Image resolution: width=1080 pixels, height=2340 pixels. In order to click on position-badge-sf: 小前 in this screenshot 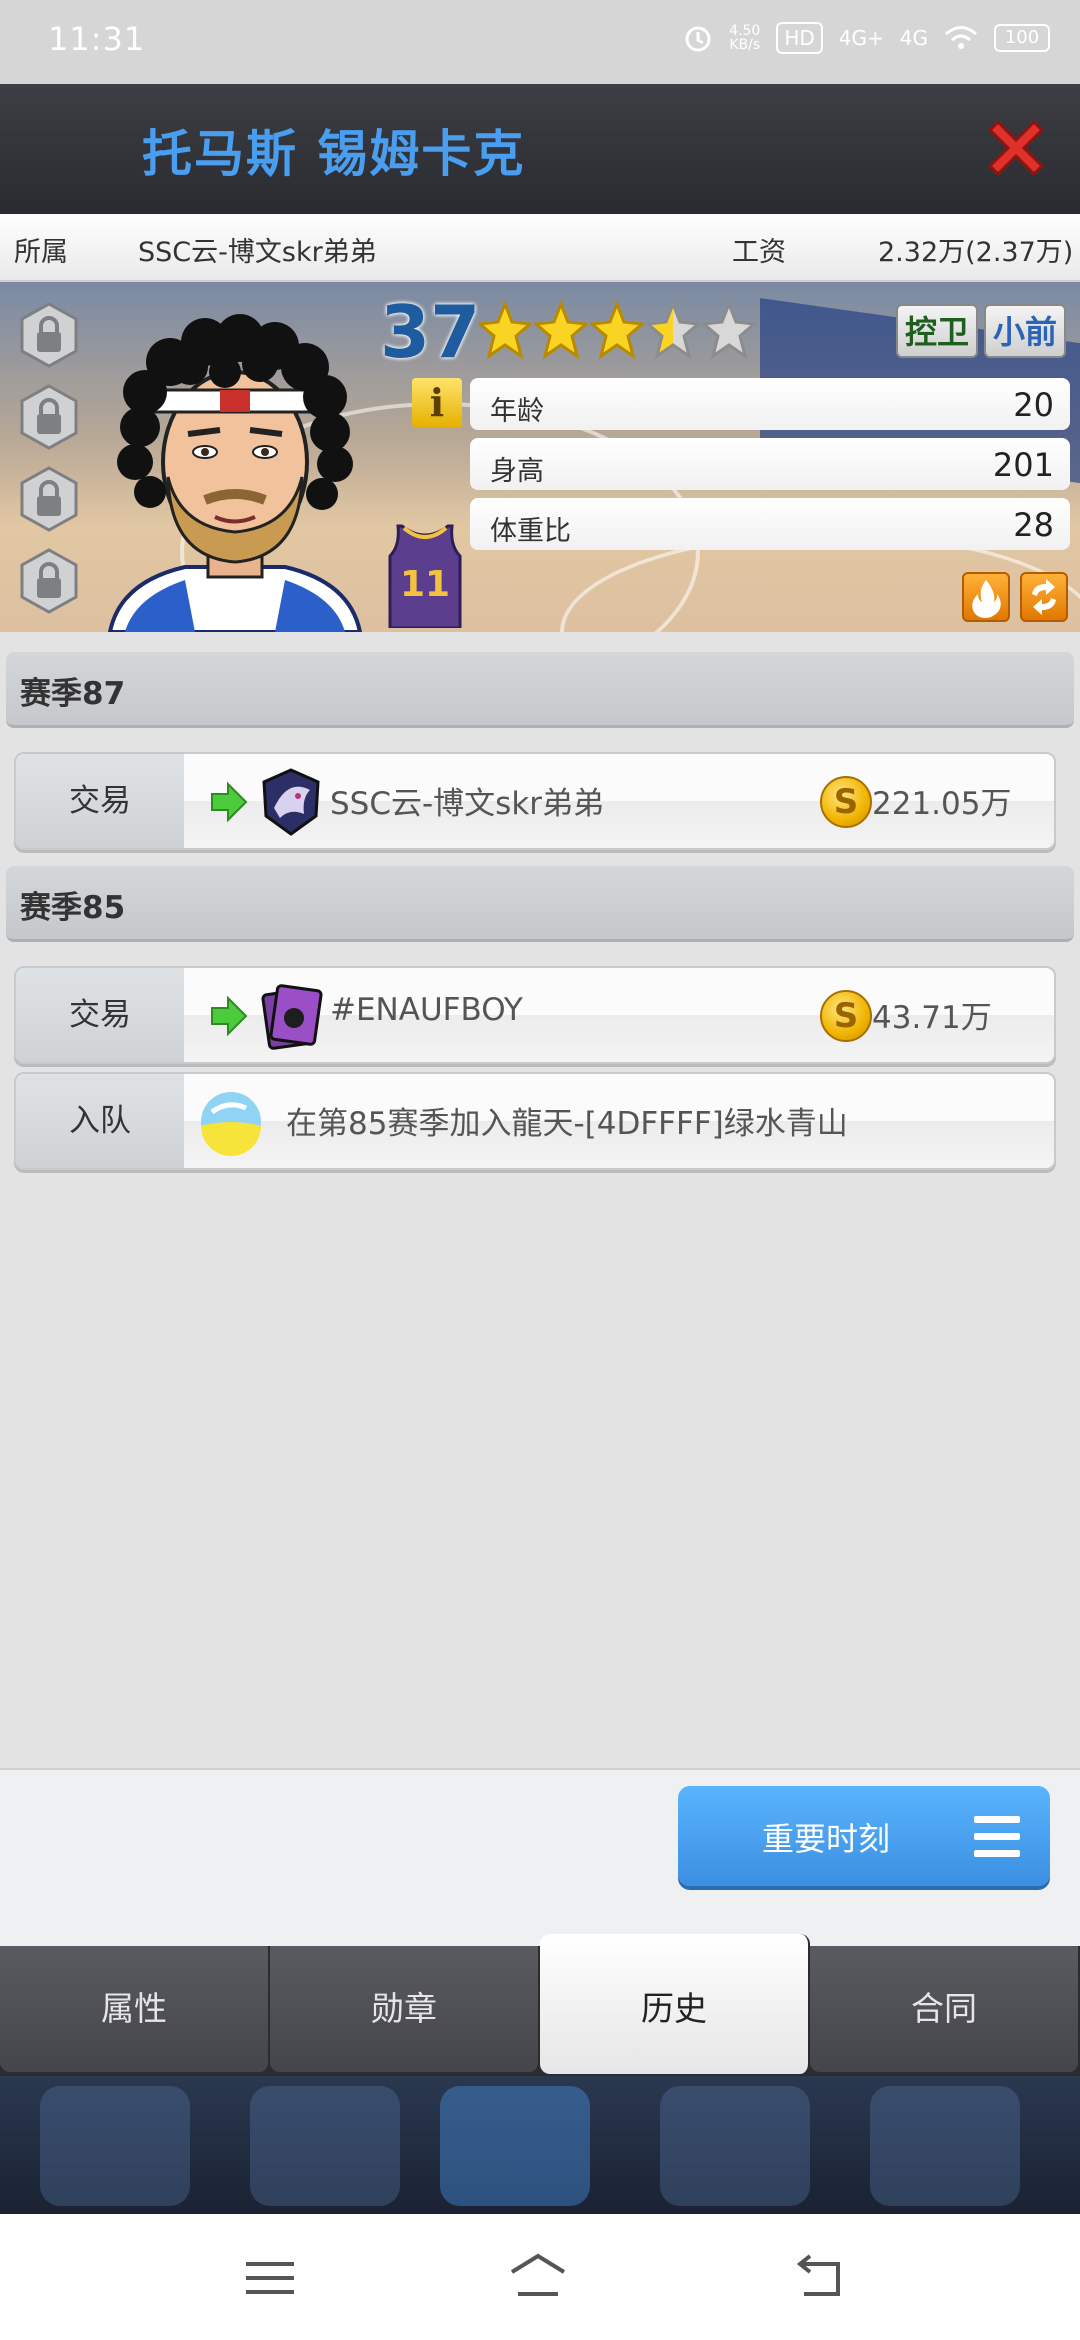, I will do `click(1025, 331)`.